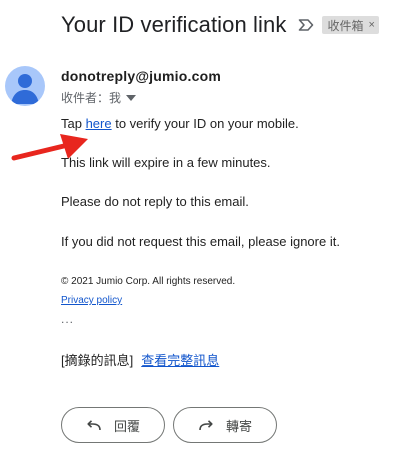 Image resolution: width=400 pixels, height=470 pixels. What do you see at coordinates (141, 76) in the screenshot?
I see `sender-address: donotreply@jumio.com` at bounding box center [141, 76].